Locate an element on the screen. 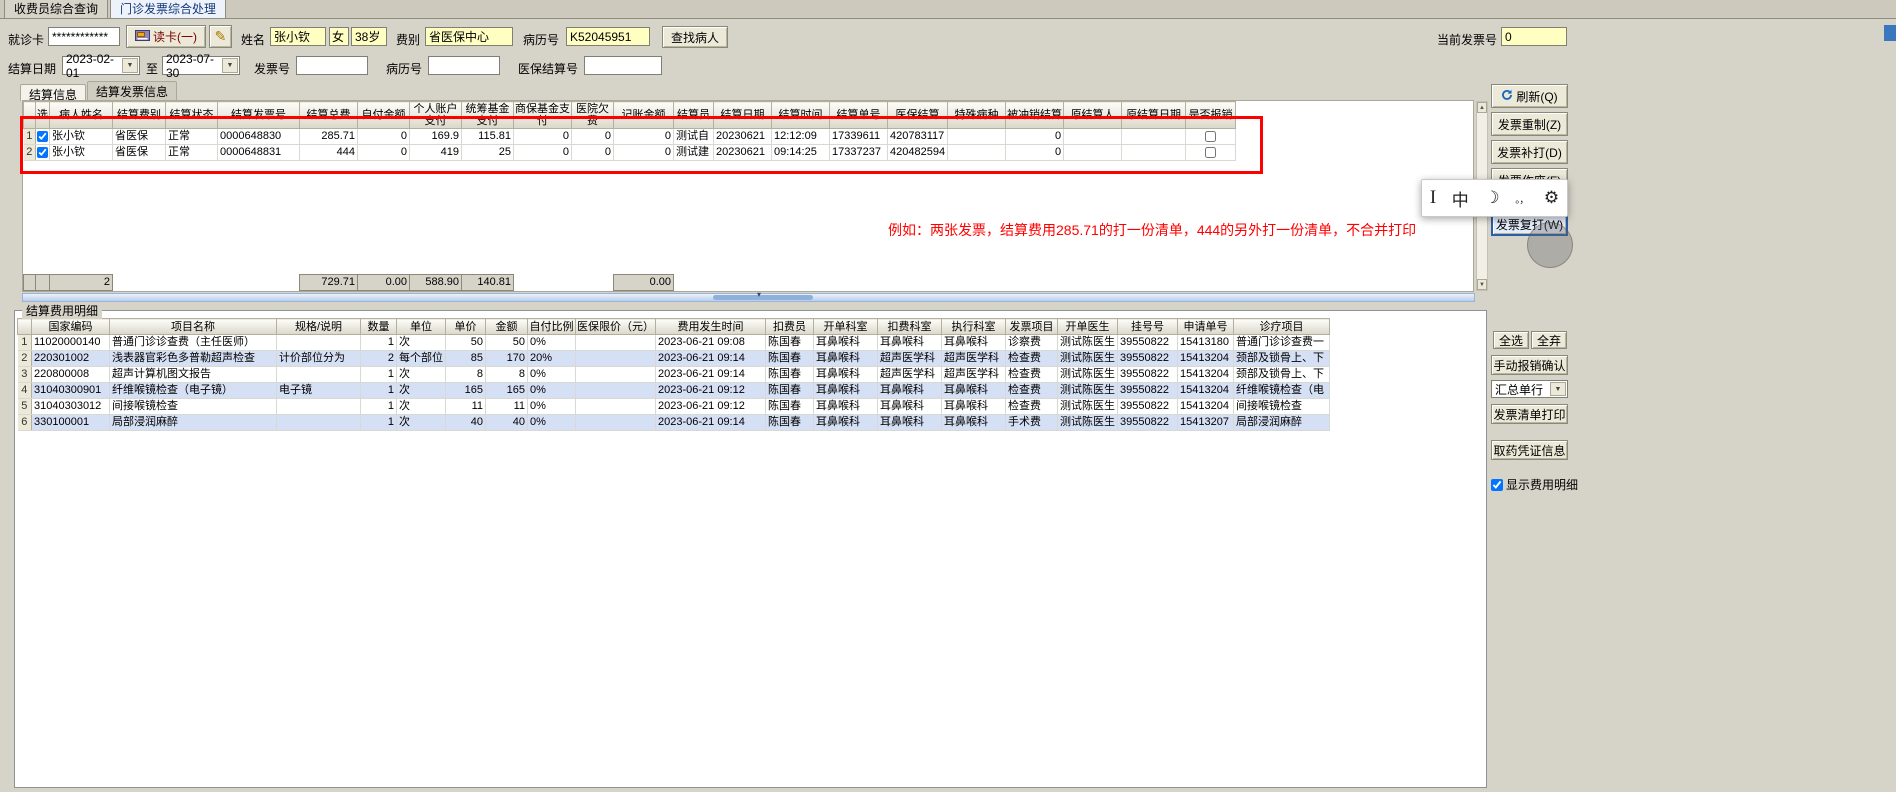  column-header: 挂号号 is located at coordinates (1147, 326).